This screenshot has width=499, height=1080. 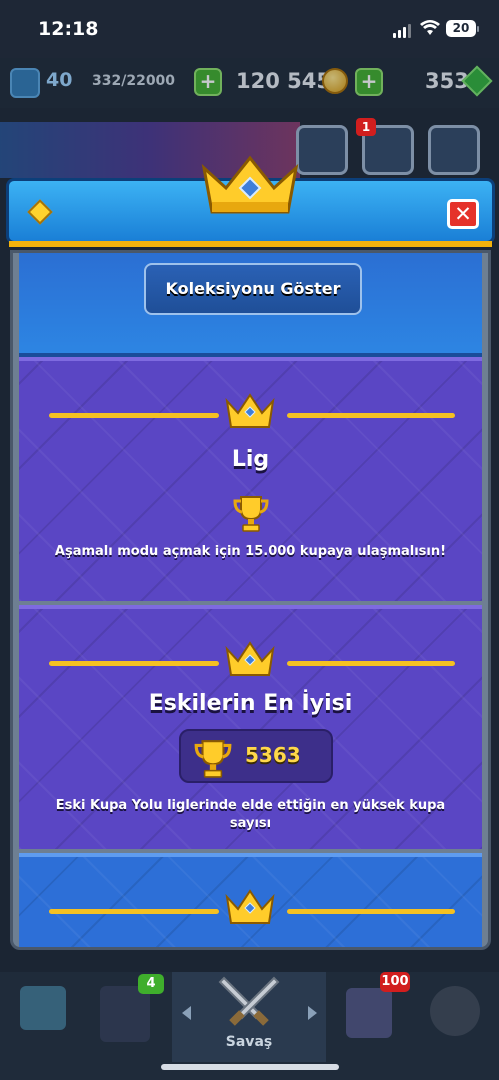 I want to click on cards-badge: 4, so click(x=151, y=984).